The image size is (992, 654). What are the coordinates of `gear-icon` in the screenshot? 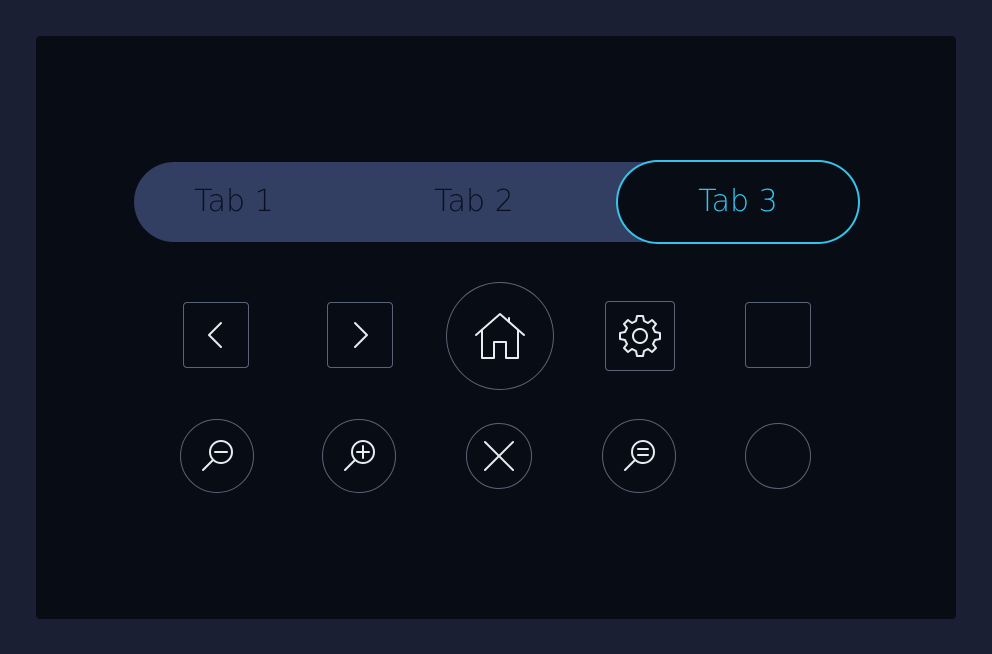 It's located at (640, 336).